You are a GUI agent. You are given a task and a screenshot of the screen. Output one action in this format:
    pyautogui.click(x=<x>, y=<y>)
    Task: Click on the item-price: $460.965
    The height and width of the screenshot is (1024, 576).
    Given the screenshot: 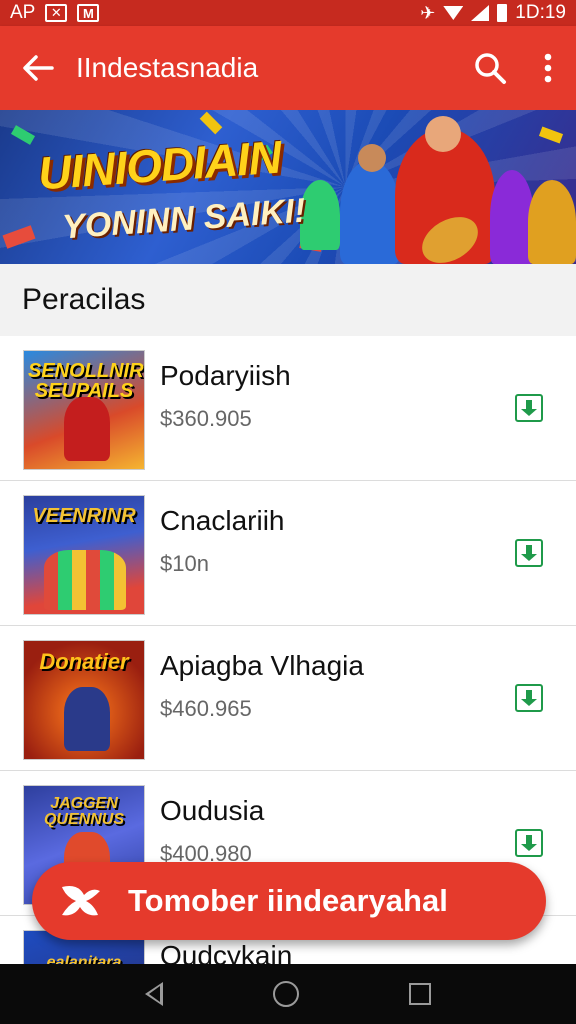 What is the action you would take?
    pyautogui.click(x=206, y=708)
    